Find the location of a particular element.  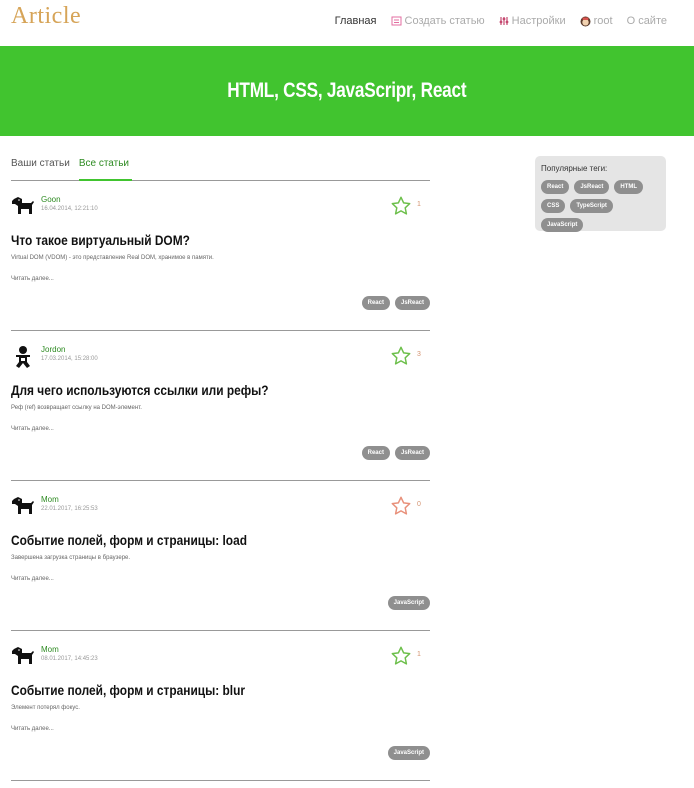

nav-create-article-link: Создать статью is located at coordinates (438, 21).